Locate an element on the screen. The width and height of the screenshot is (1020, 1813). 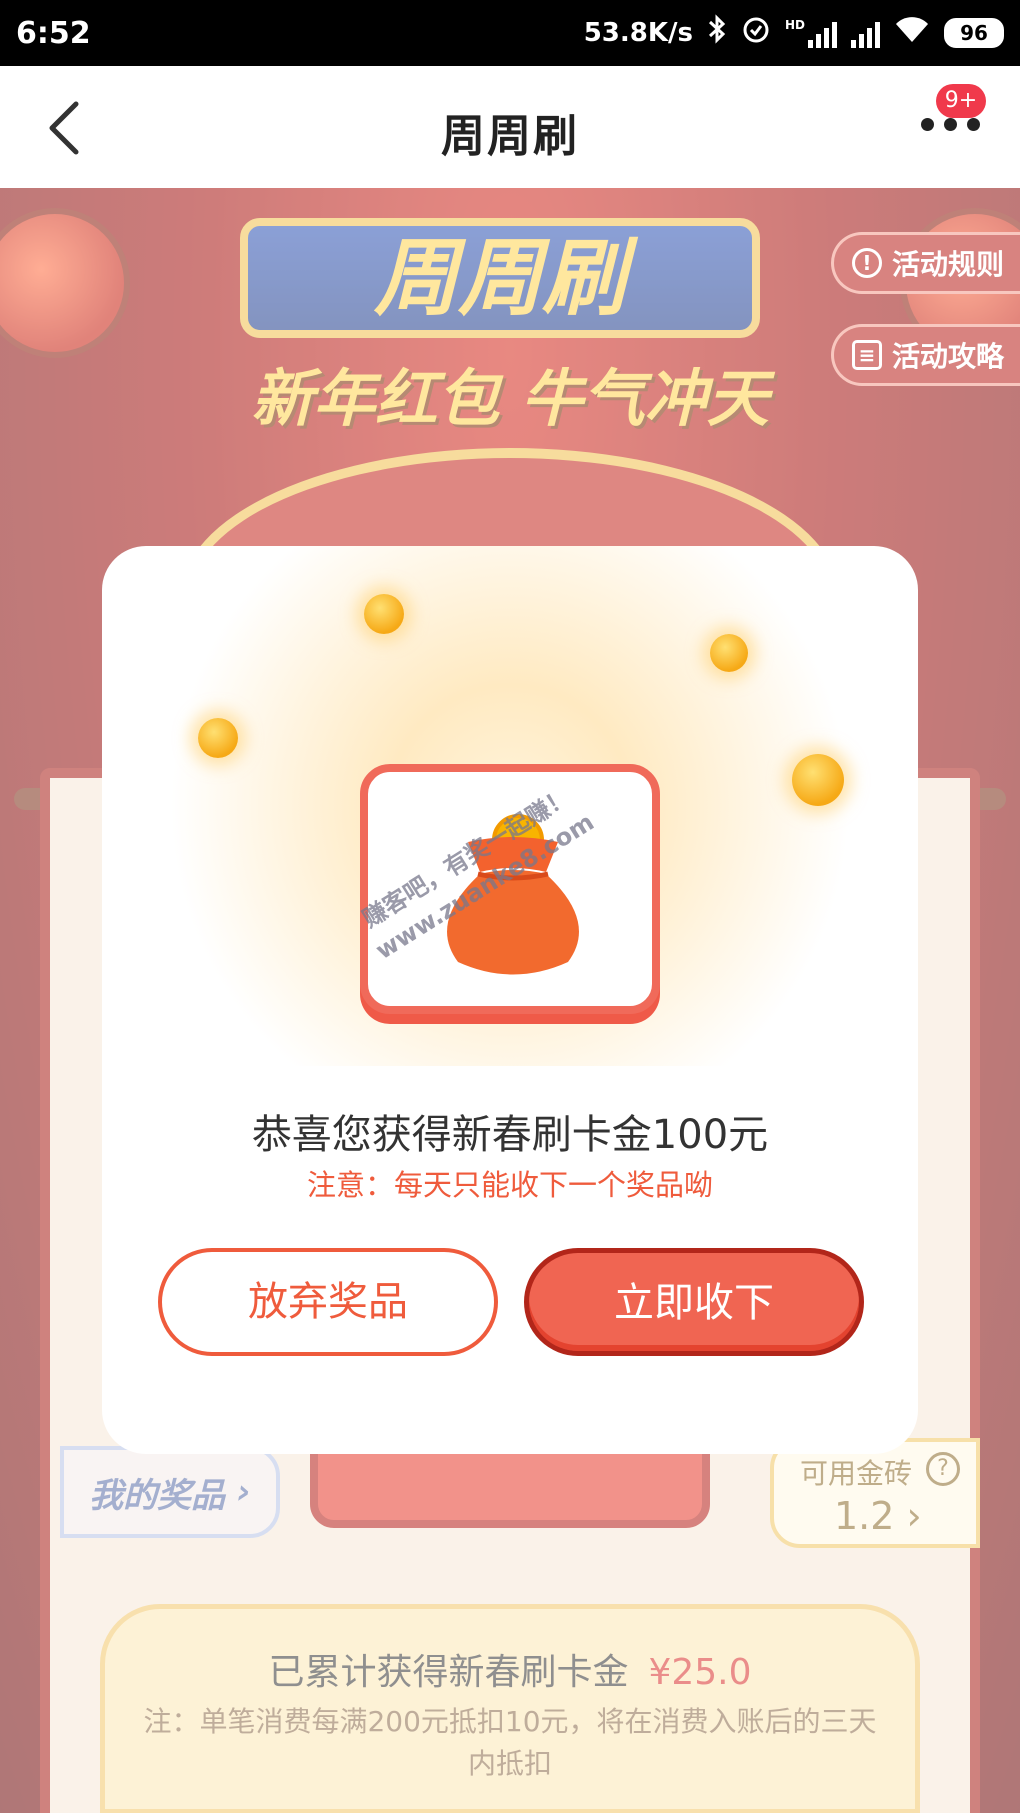
give-up-prize-button: 放弃奖品 is located at coordinates (328, 1302).